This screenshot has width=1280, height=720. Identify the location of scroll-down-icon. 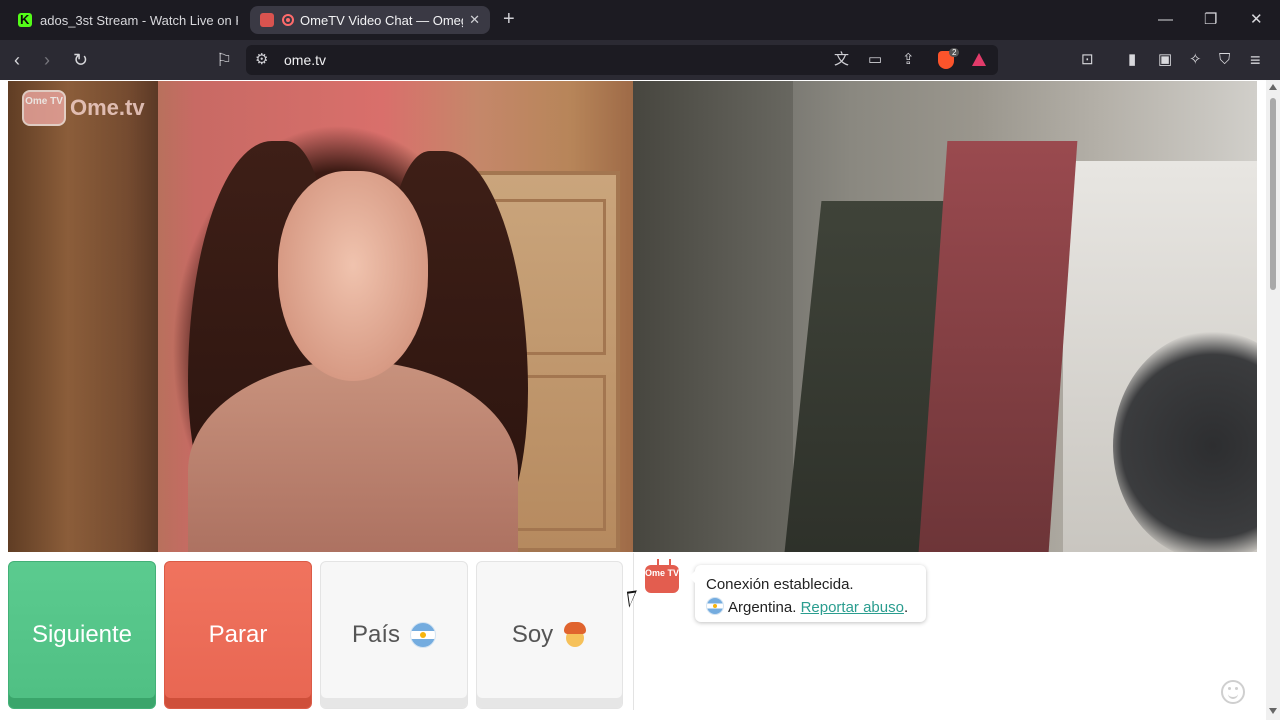
(1273, 711).